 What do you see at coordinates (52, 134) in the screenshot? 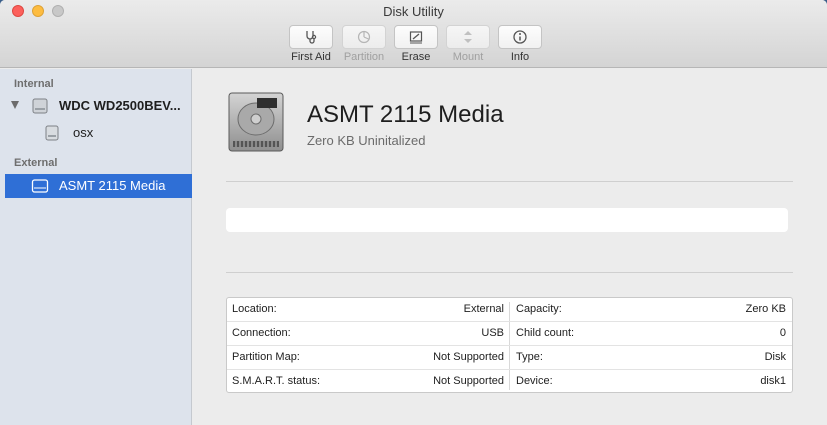
I see `volume-icon` at bounding box center [52, 134].